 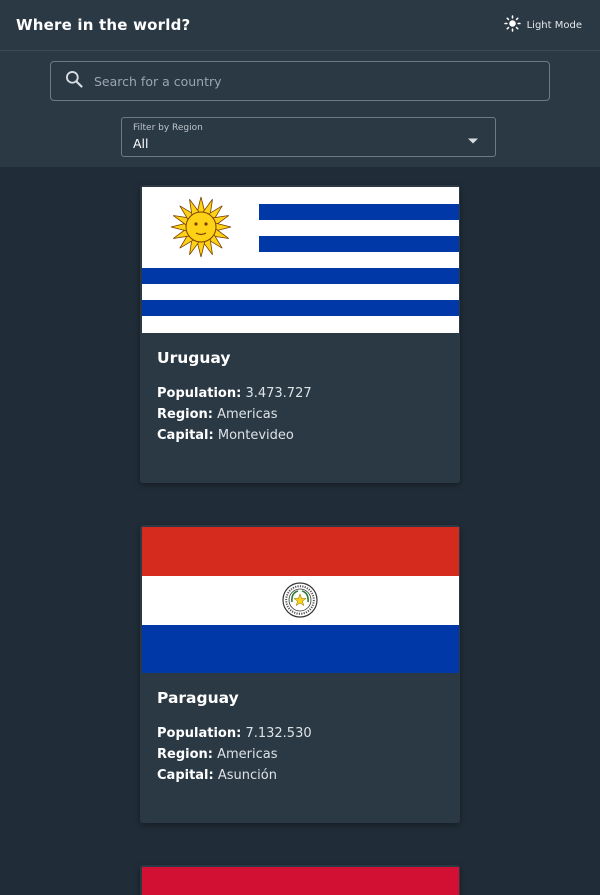 What do you see at coordinates (278, 393) in the screenshot?
I see `population-value: 3.473.727` at bounding box center [278, 393].